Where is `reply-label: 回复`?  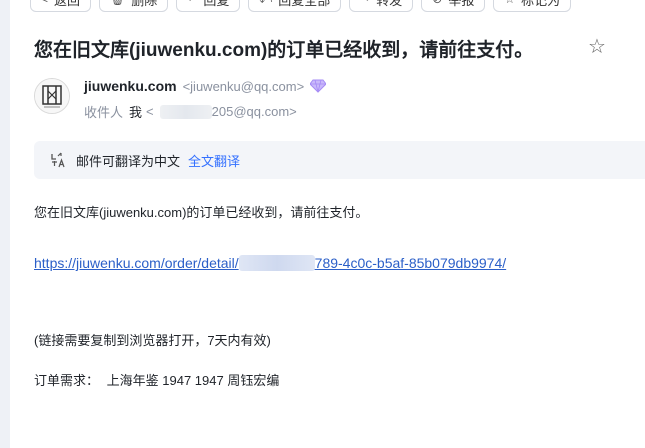
reply-label: 回复 is located at coordinates (216, 4).